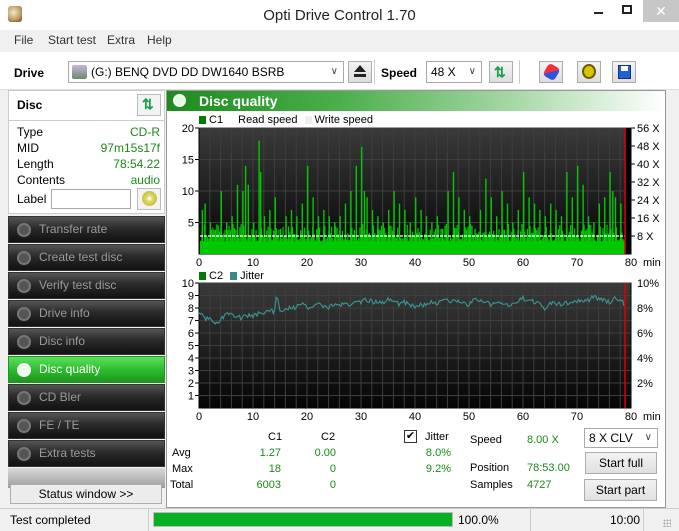 Image resolution: width=679 pixels, height=531 pixels. Describe the element at coordinates (86, 494) in the screenshot. I see `status-window-button: Status window >>` at that location.